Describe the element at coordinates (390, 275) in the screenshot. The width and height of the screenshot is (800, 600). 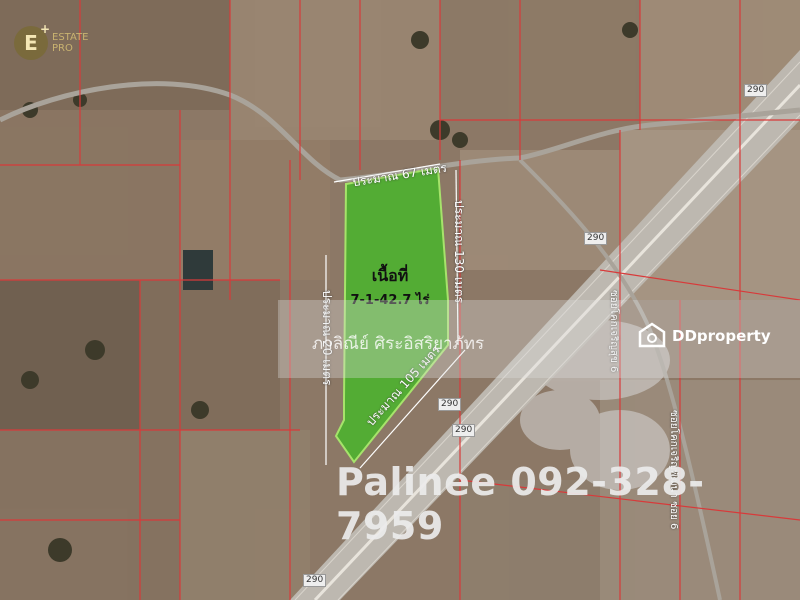
I see `area-title: เนื้อที่` at that location.